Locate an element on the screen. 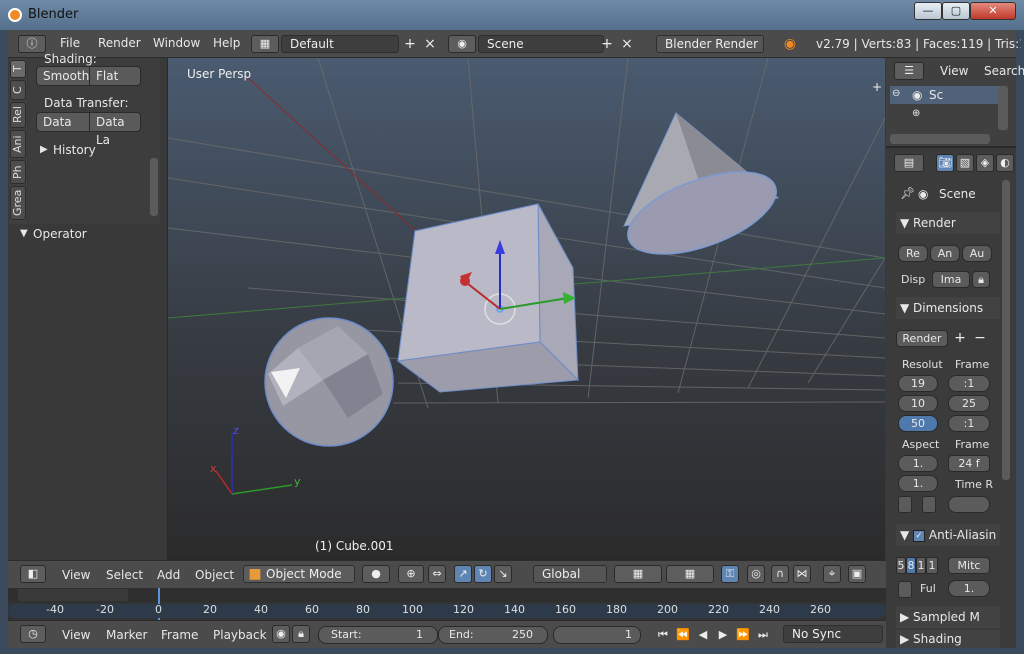 This screenshot has width=1024, height=654. menu-window: Window is located at coordinates (176, 43).